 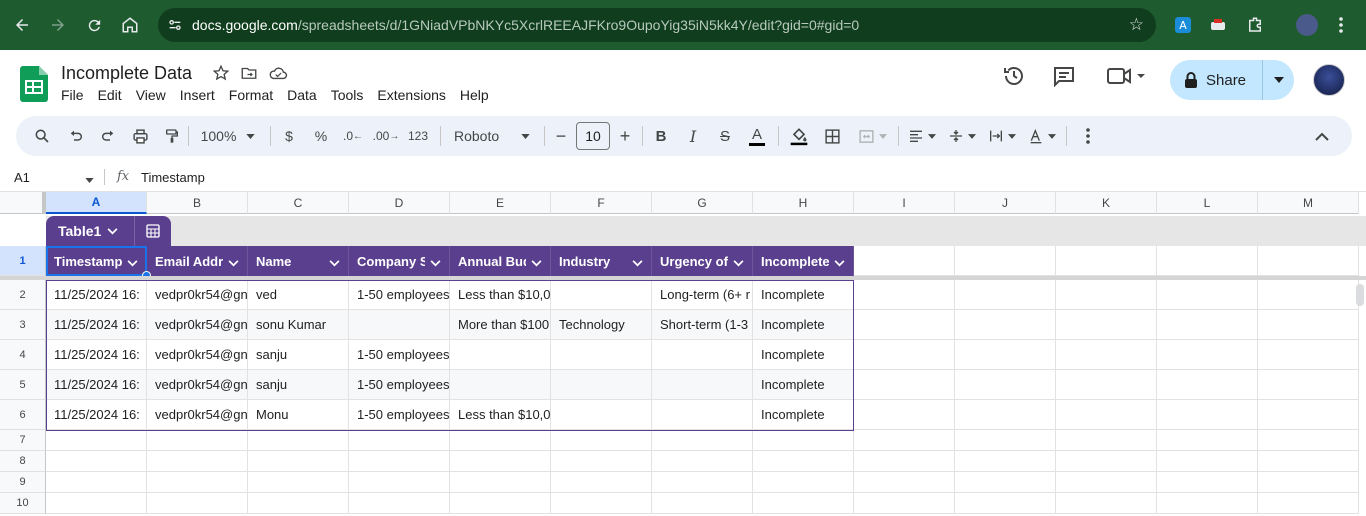 What do you see at coordinates (1126, 76) in the screenshot?
I see `meet-video-icon` at bounding box center [1126, 76].